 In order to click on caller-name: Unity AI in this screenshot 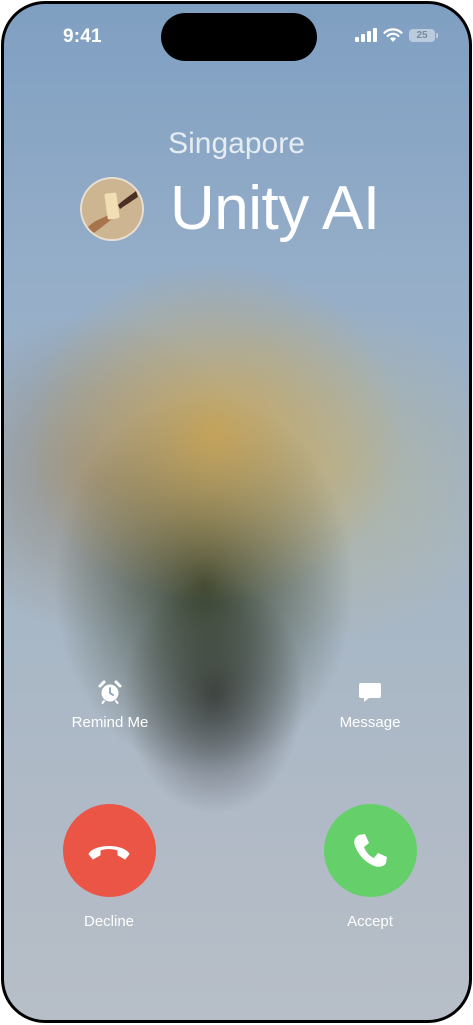, I will do `click(275, 208)`.